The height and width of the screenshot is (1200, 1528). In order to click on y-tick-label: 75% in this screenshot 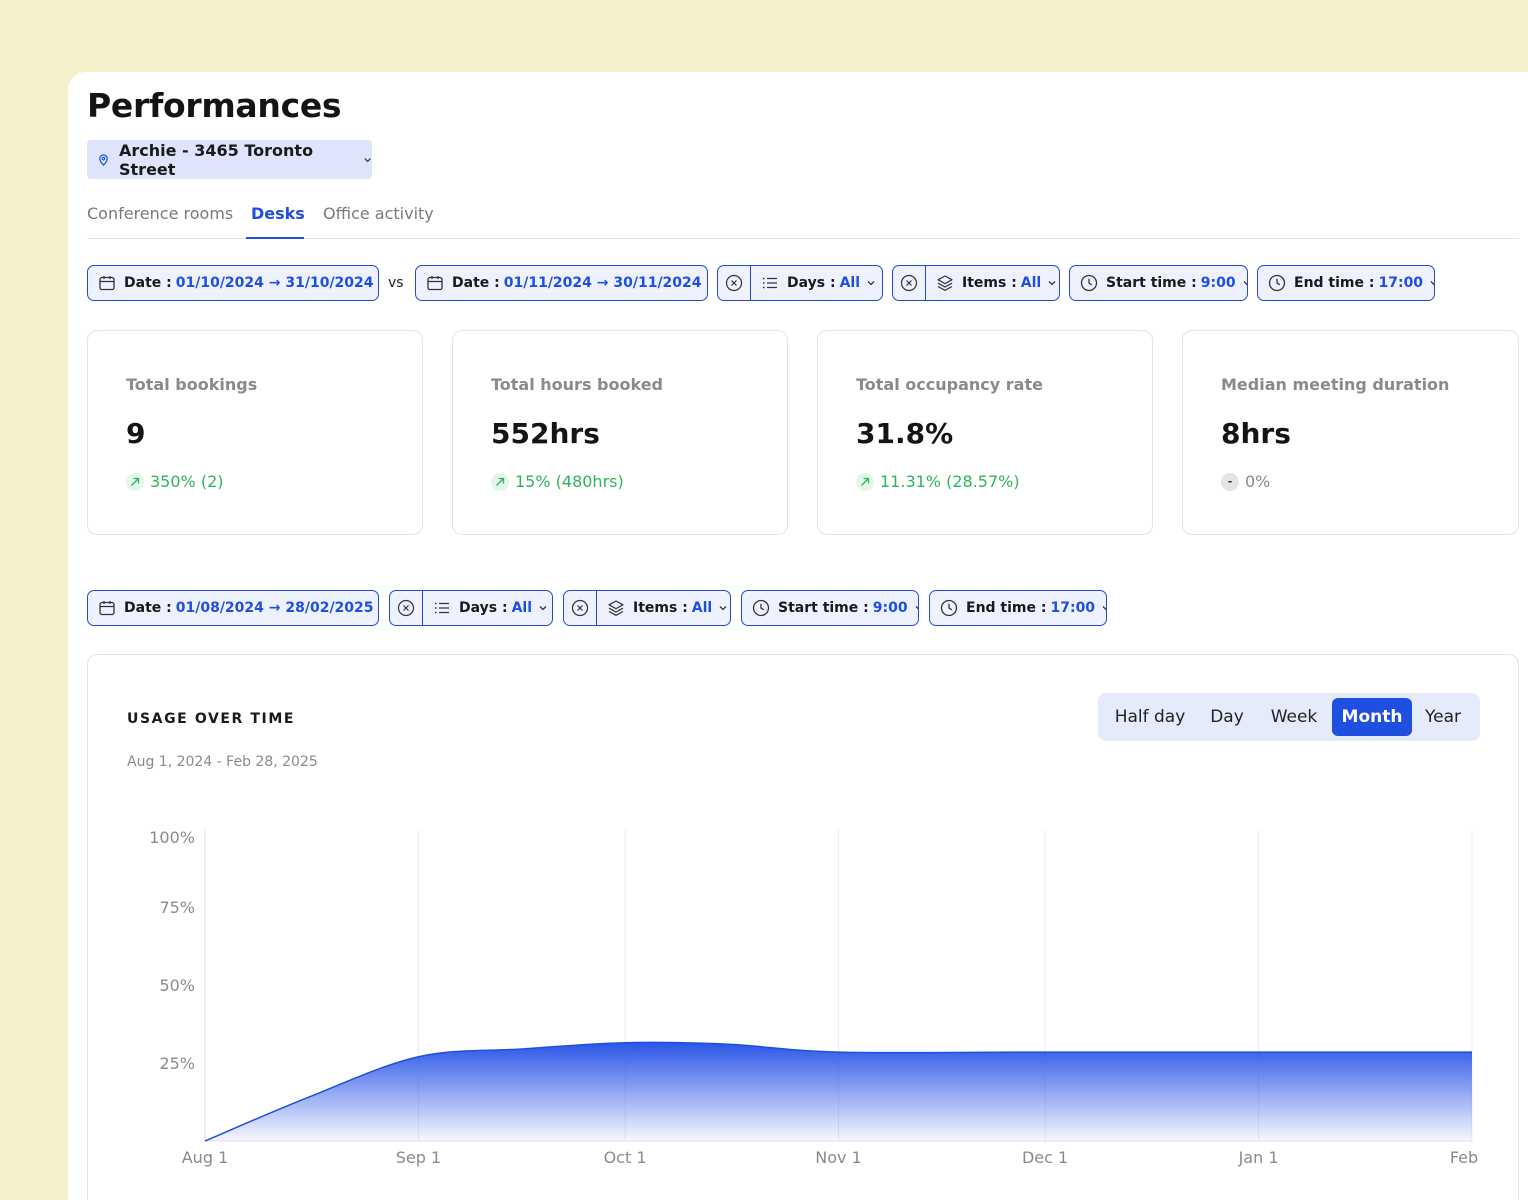, I will do `click(177, 907)`.